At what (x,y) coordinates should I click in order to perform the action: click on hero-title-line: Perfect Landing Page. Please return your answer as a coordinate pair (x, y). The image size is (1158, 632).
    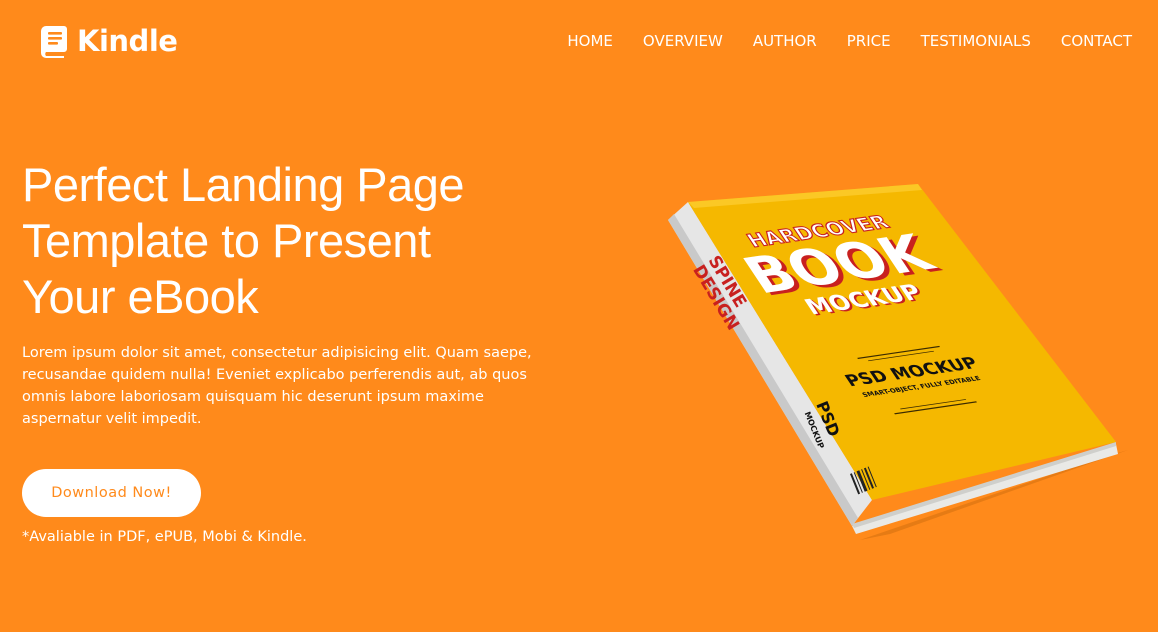
    Looking at the image, I should click on (243, 184).